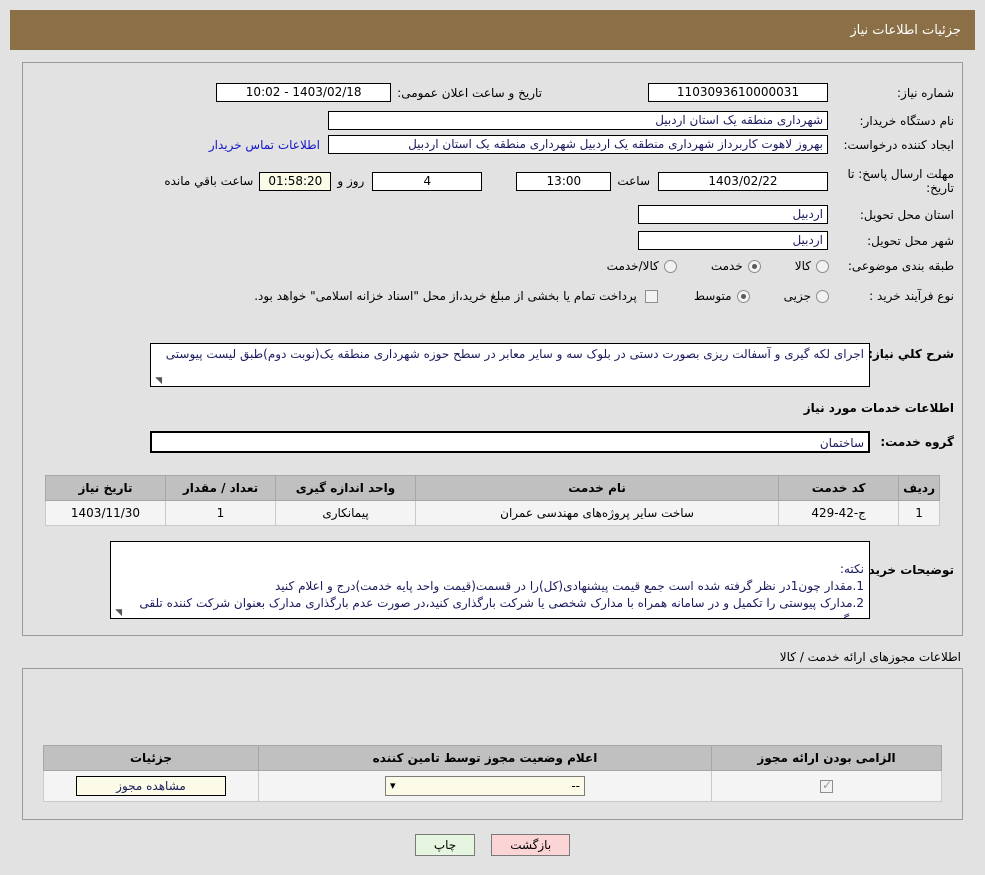  What do you see at coordinates (304, 92) in the screenshot?
I see `public-announce-value: 1403/02/18 - 10:02` at bounding box center [304, 92].